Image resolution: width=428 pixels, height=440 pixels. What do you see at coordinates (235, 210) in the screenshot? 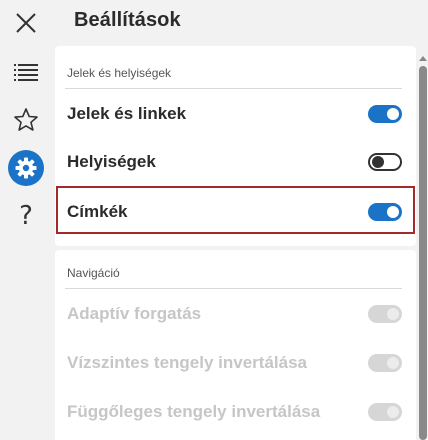
I see `focus-highlight` at bounding box center [235, 210].